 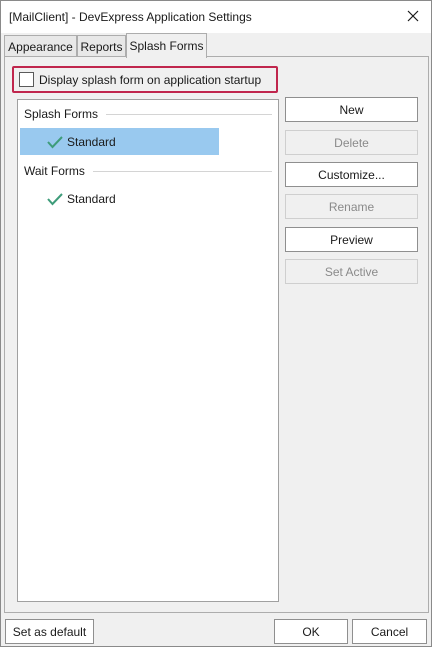 I want to click on tree-item-wait-standard: Standard, so click(x=119, y=198).